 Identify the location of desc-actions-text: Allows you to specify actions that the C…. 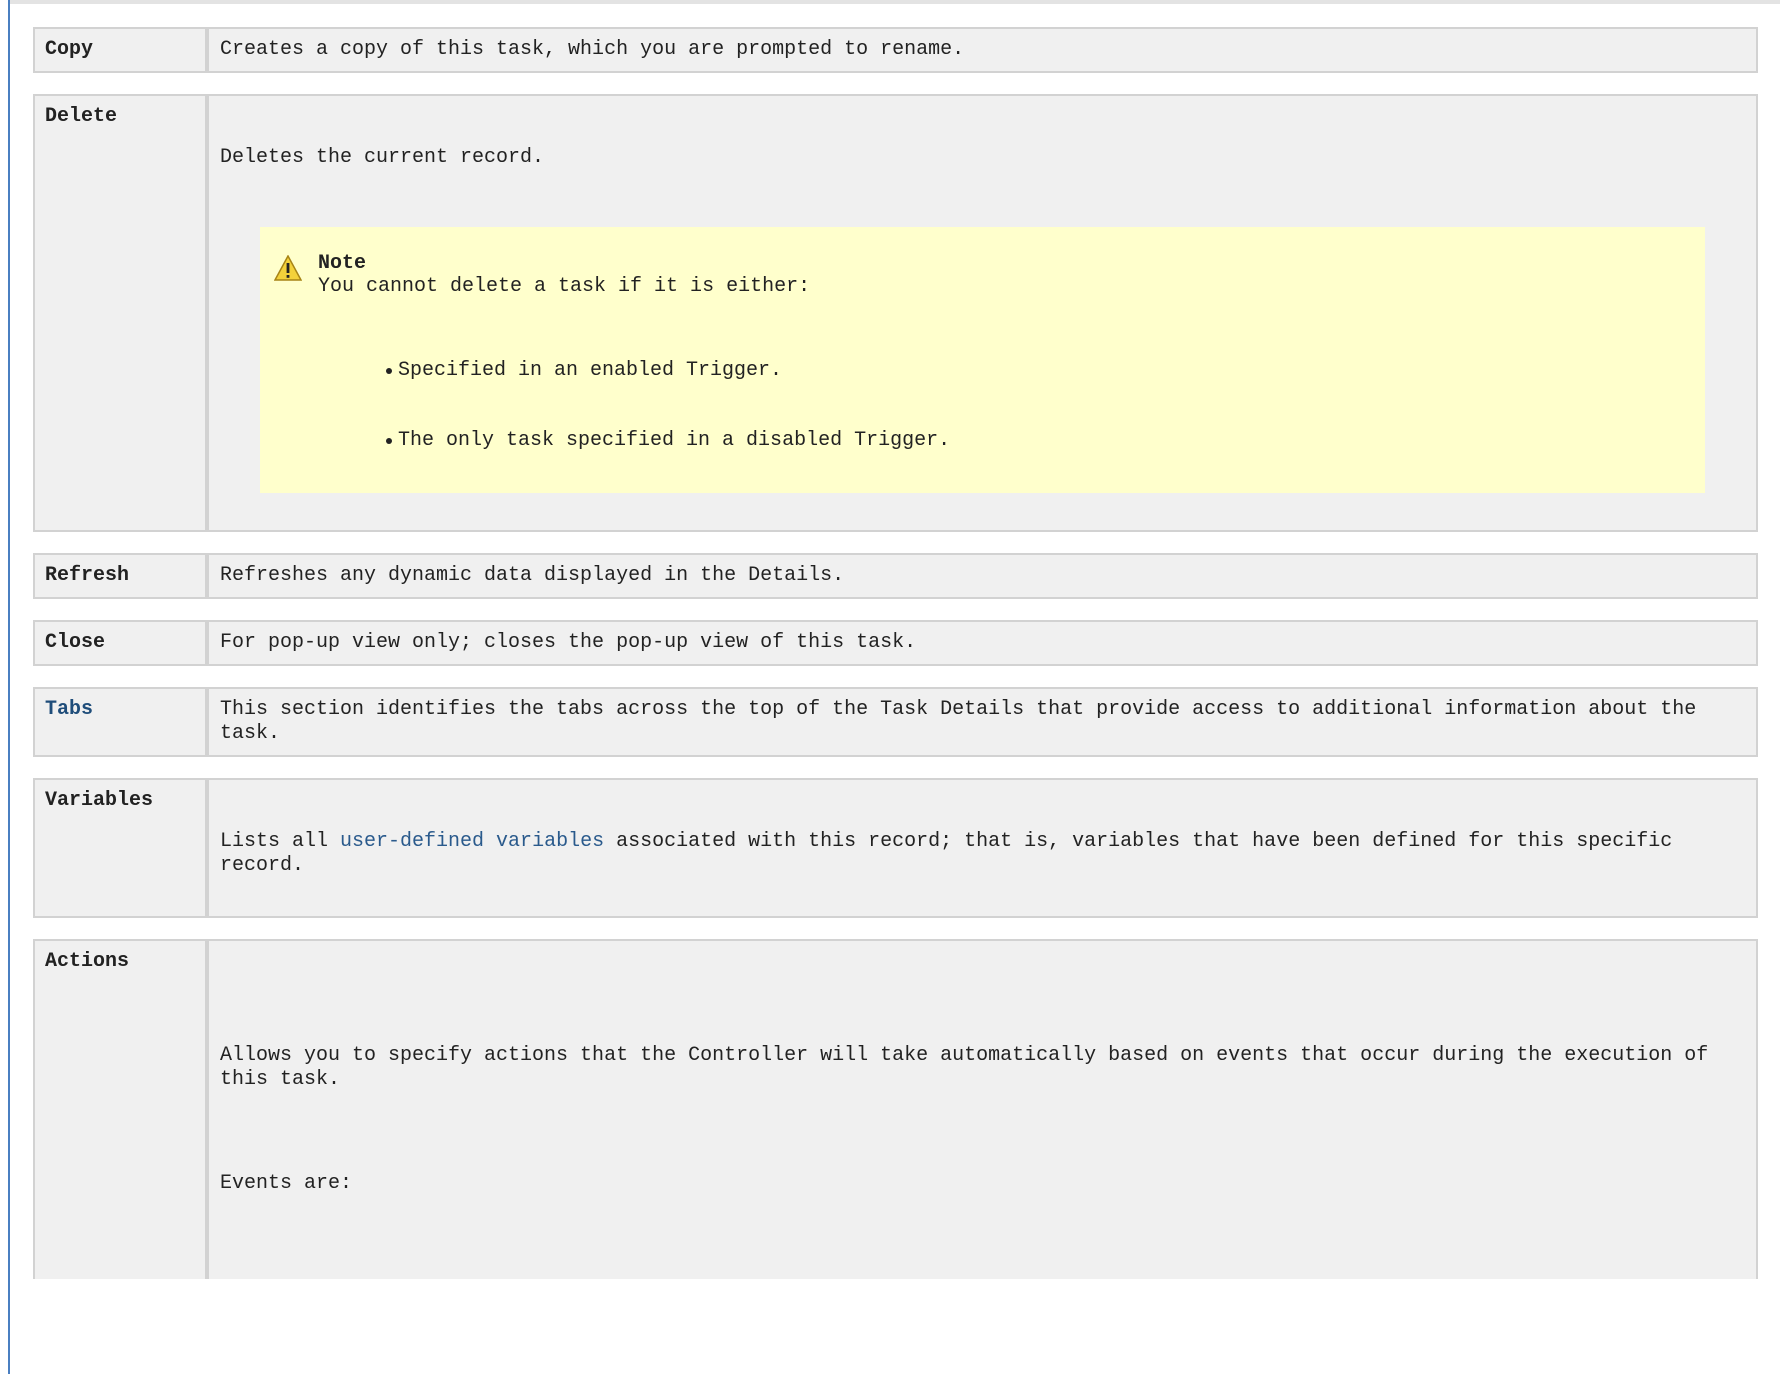
(964, 1067).